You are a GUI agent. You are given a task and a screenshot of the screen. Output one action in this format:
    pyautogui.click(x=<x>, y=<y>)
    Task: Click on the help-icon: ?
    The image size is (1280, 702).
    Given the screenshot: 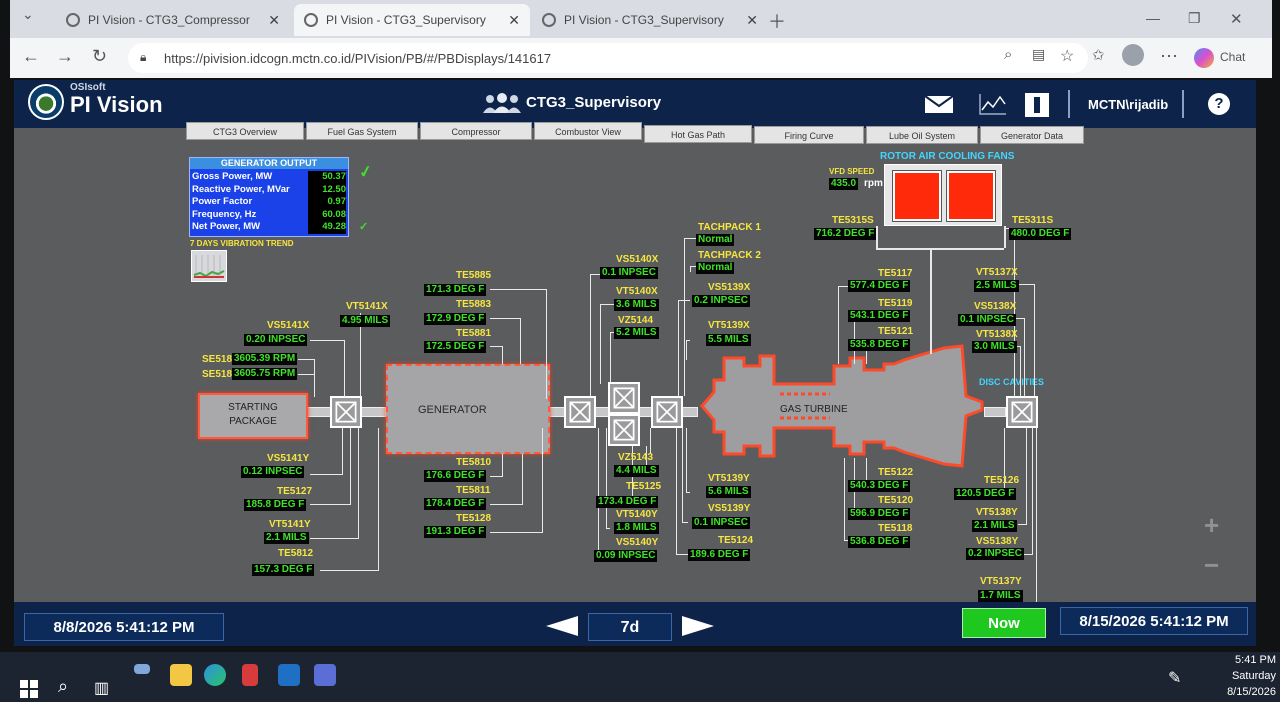 What is the action you would take?
    pyautogui.click(x=1219, y=104)
    